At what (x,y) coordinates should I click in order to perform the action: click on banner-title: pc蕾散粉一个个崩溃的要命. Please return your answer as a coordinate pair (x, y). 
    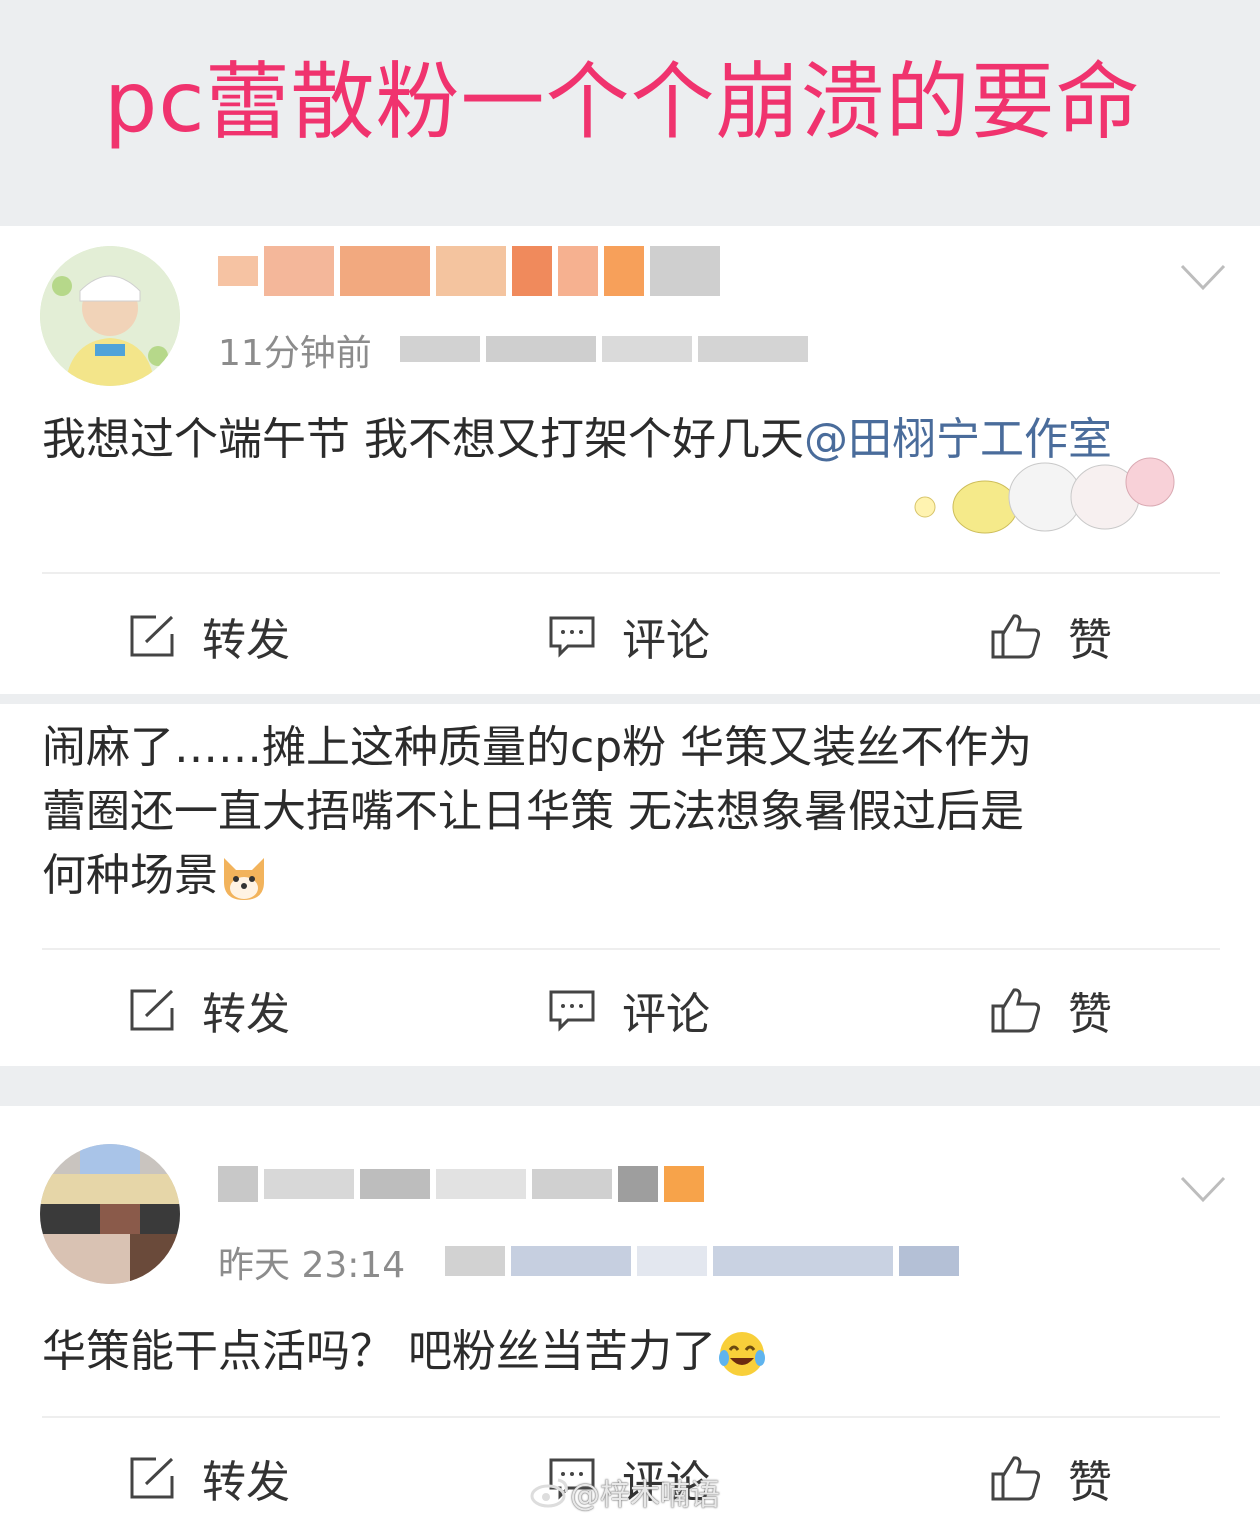
    Looking at the image, I should click on (622, 102).